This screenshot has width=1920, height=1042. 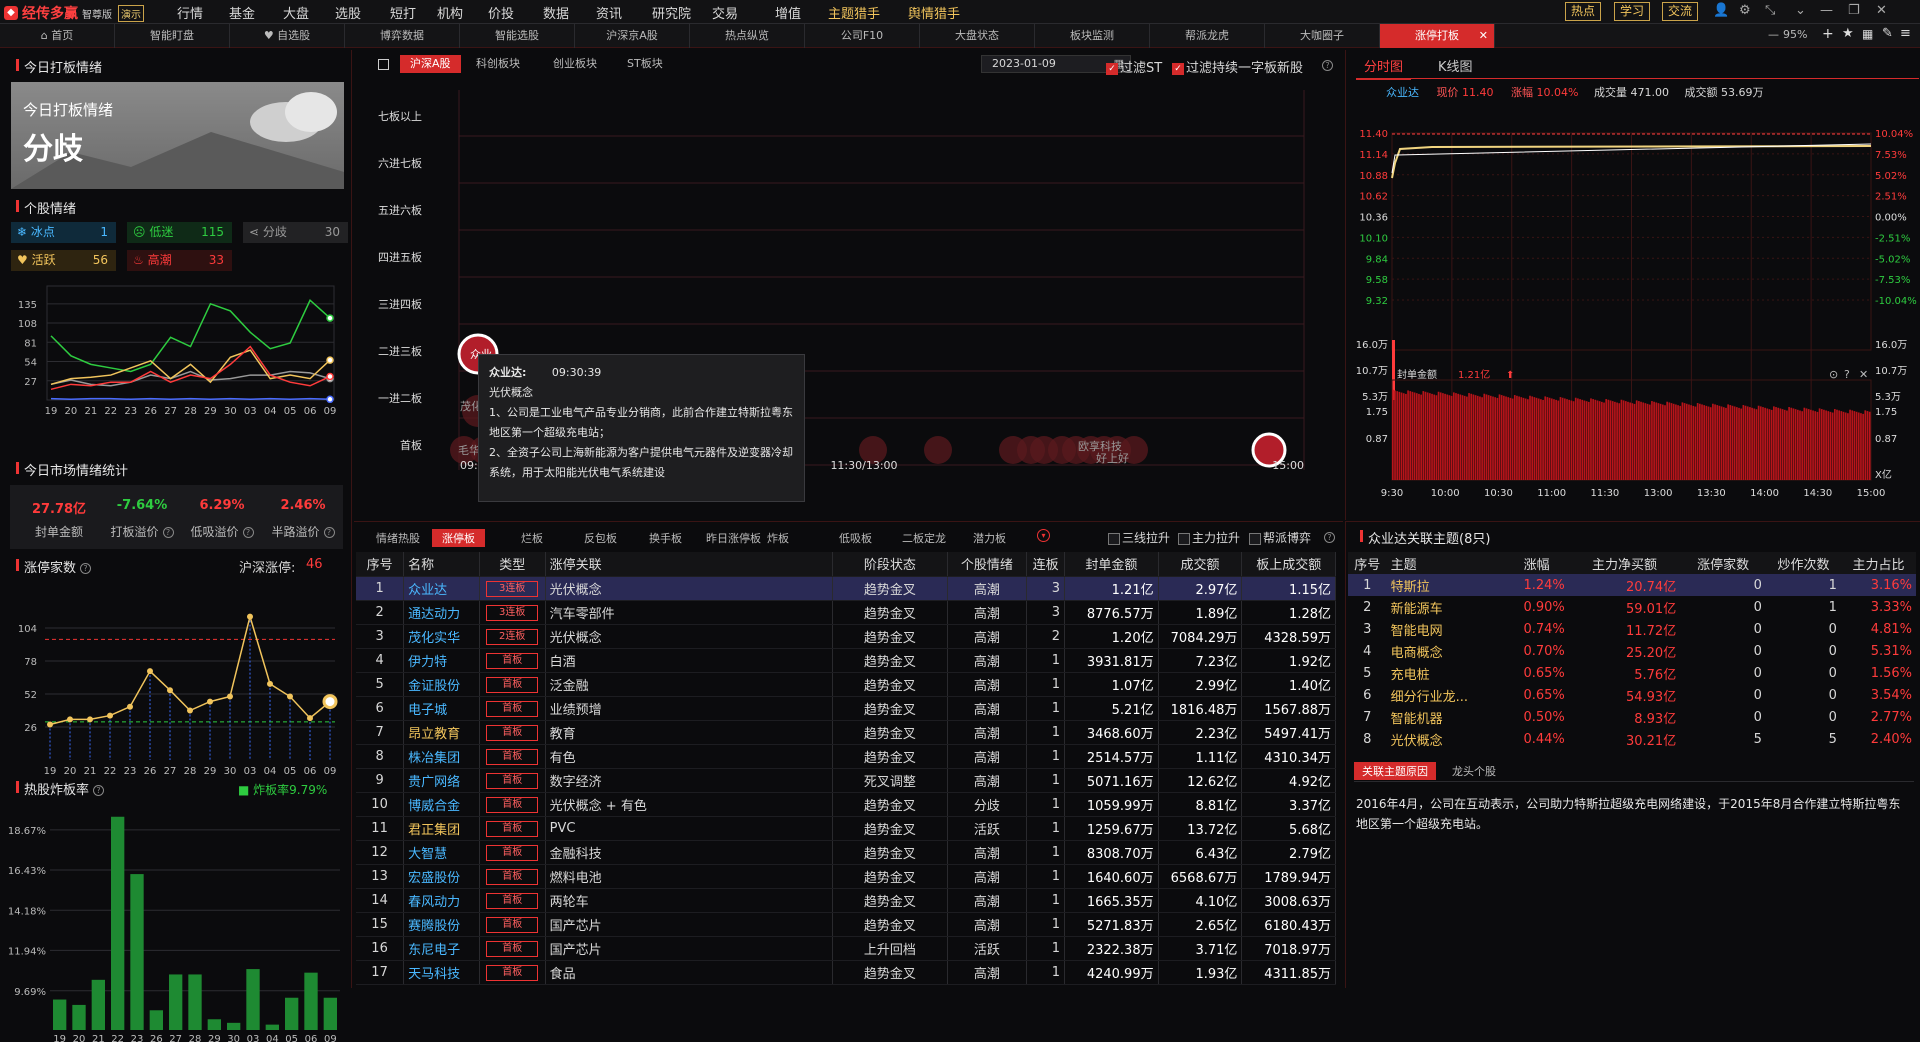 I want to click on tab-potential: 潜力板, so click(x=989, y=538).